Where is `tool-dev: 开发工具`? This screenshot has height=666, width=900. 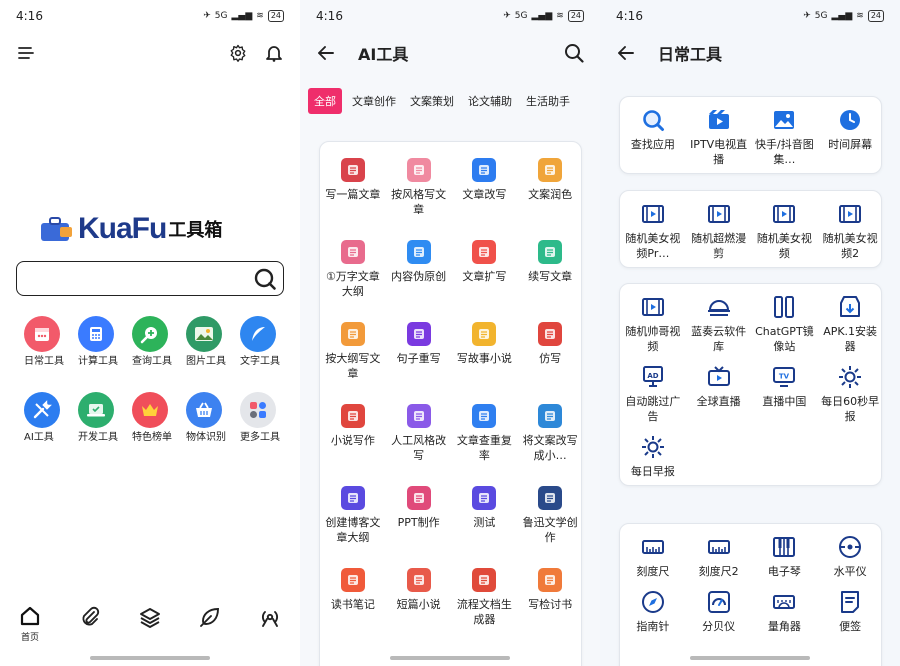 tool-dev: 开发工具 is located at coordinates (99, 418).